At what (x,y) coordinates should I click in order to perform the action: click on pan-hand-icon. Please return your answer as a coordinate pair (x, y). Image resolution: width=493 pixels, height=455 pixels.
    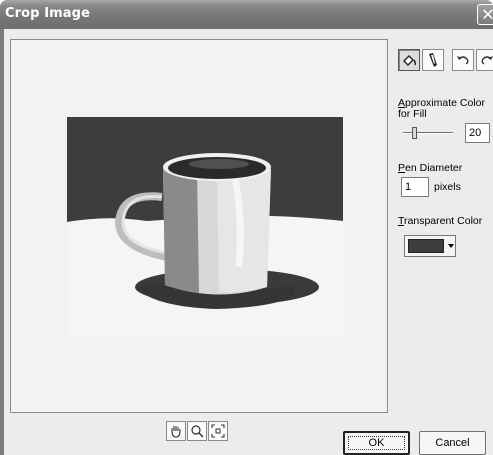
    Looking at the image, I should click on (176, 432).